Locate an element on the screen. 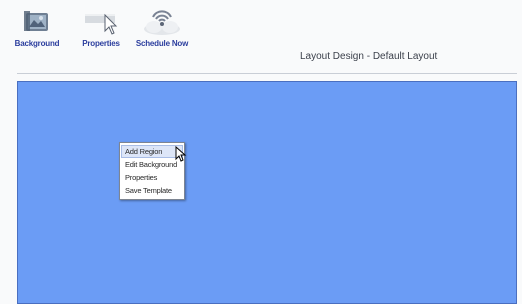 This screenshot has width=522, height=304. properties-label: Properties is located at coordinates (101, 43).